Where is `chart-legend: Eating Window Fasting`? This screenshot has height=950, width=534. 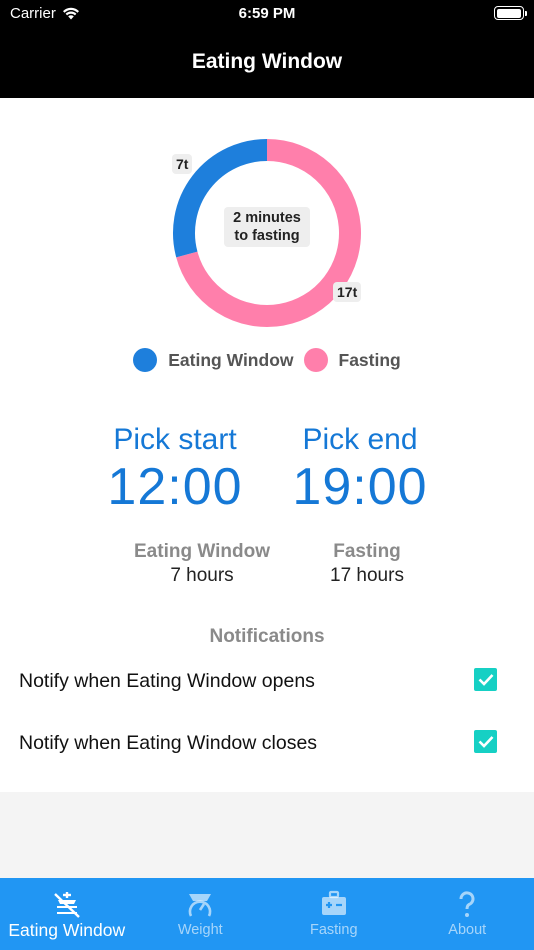
chart-legend: Eating Window Fasting is located at coordinates (267, 360).